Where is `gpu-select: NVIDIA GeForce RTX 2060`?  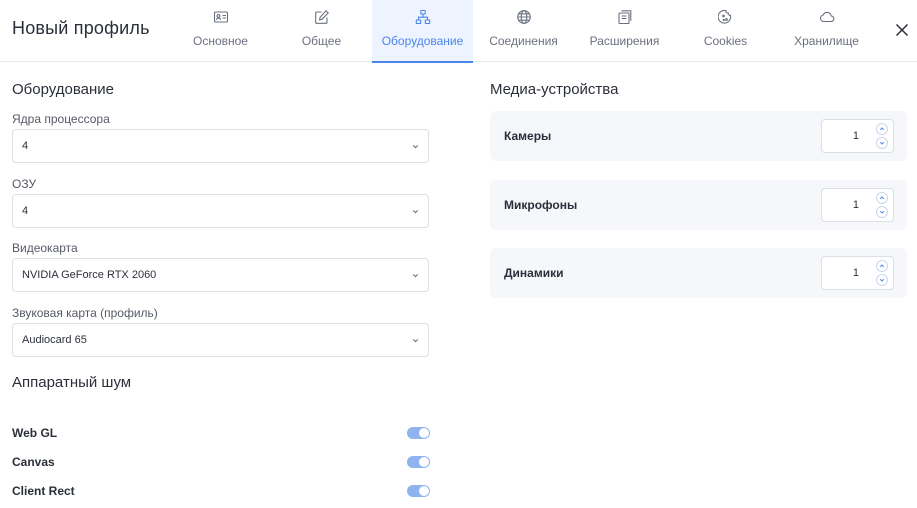
gpu-select: NVIDIA GeForce RTX 2060 is located at coordinates (220, 275).